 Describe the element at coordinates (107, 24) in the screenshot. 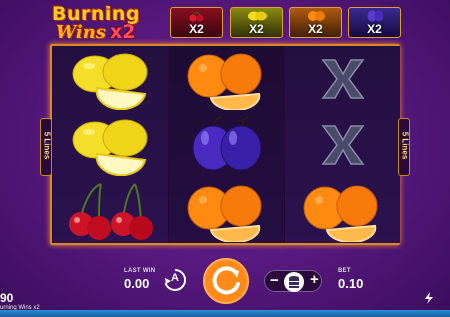

I see `game-logo: Burning Wins x2` at that location.